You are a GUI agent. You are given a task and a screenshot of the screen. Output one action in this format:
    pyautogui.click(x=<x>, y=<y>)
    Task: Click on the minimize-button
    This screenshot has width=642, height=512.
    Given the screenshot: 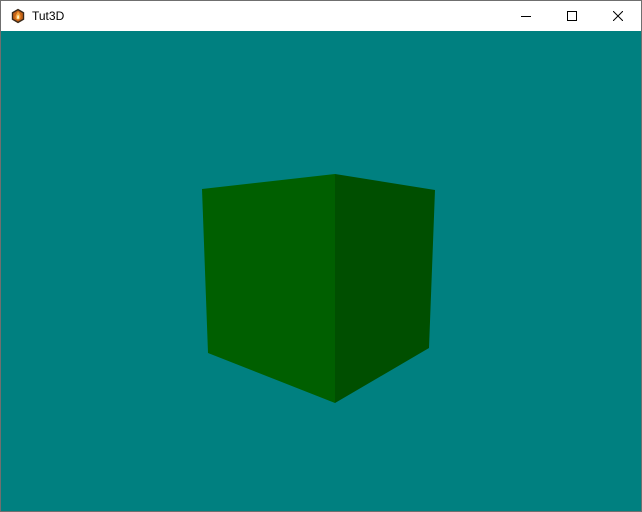 What is the action you would take?
    pyautogui.click(x=526, y=16)
    